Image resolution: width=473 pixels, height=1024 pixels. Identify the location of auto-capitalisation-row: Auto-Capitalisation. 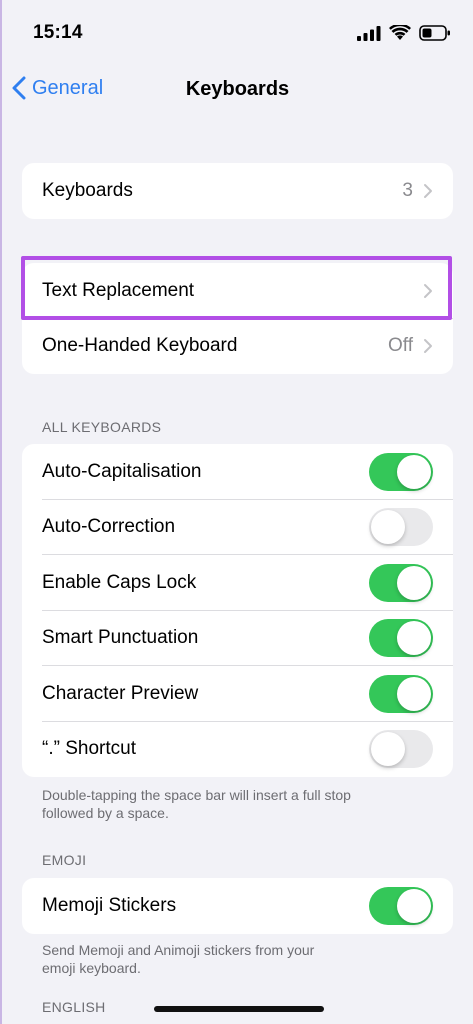
(237, 472).